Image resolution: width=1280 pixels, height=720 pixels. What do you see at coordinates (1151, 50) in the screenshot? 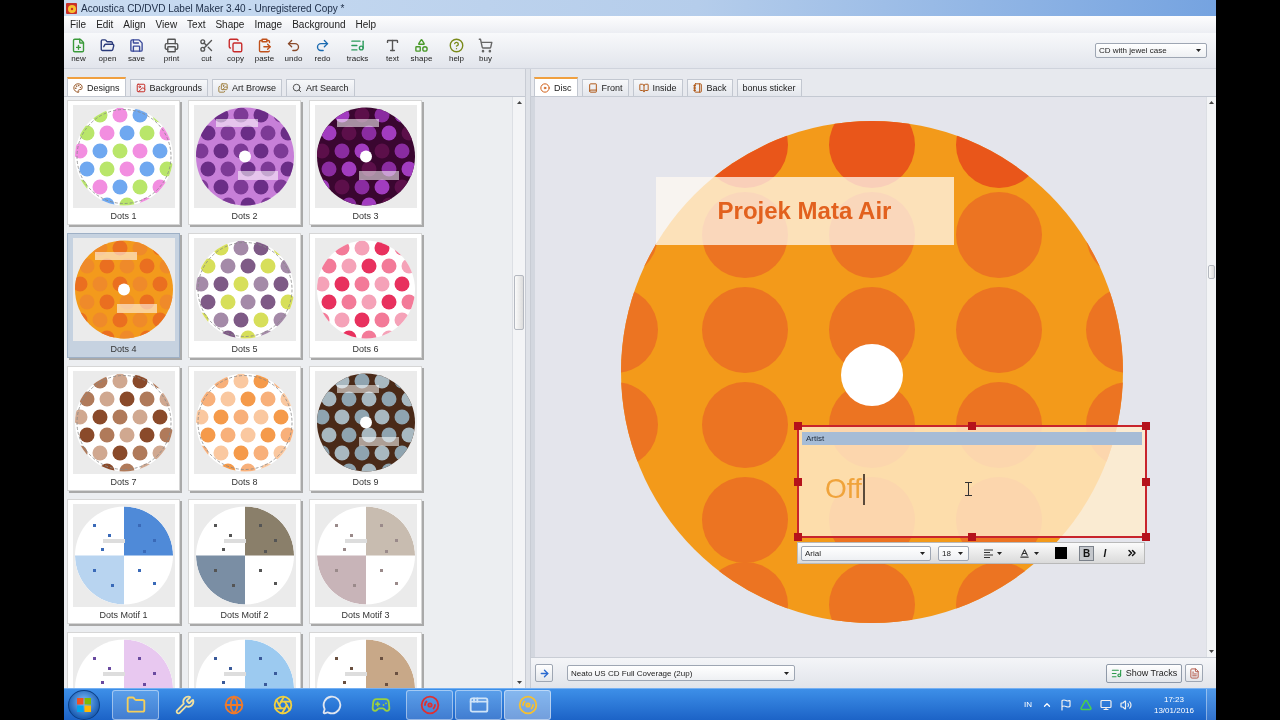
I see `layout-select: CD with jewel case` at bounding box center [1151, 50].